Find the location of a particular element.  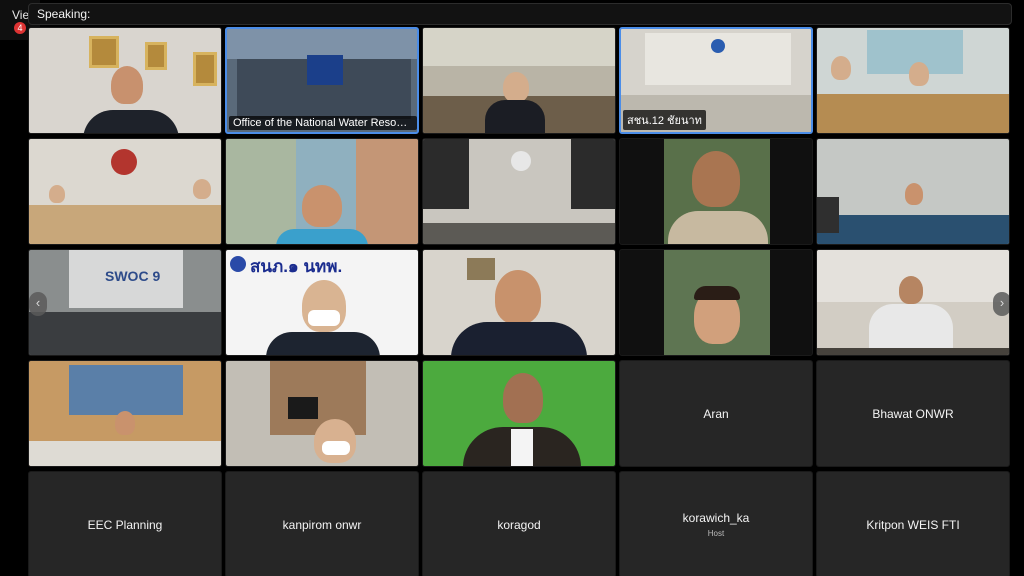

ceiling is located at coordinates (519, 47).